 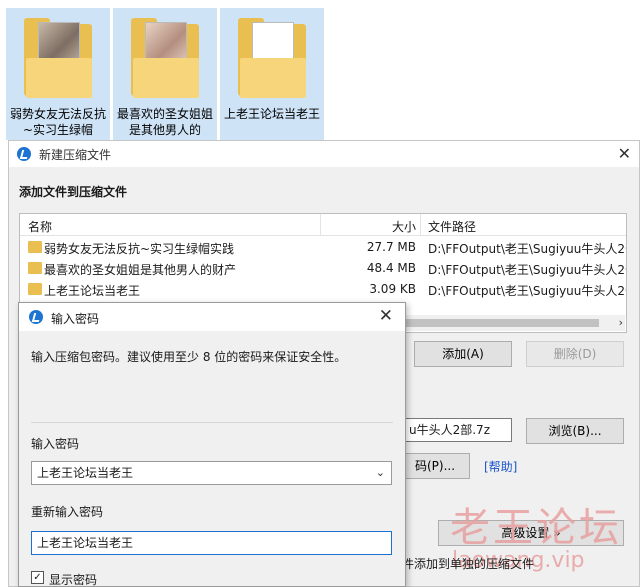 What do you see at coordinates (37, 577) in the screenshot?
I see `show-password-checkbox: ✓` at bounding box center [37, 577].